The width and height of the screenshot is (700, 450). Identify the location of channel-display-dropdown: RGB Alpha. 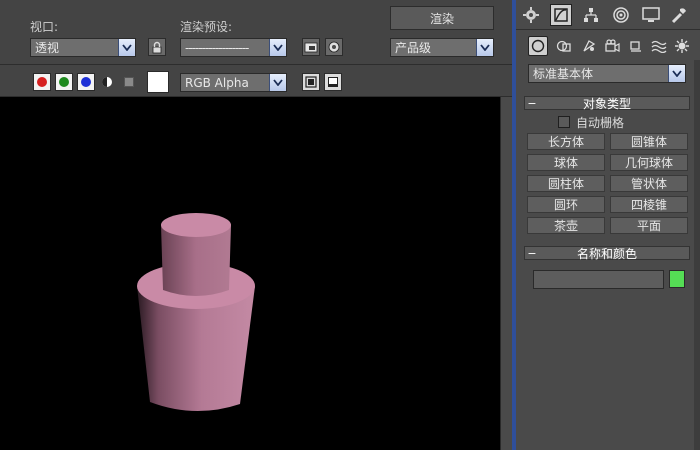
(233, 82).